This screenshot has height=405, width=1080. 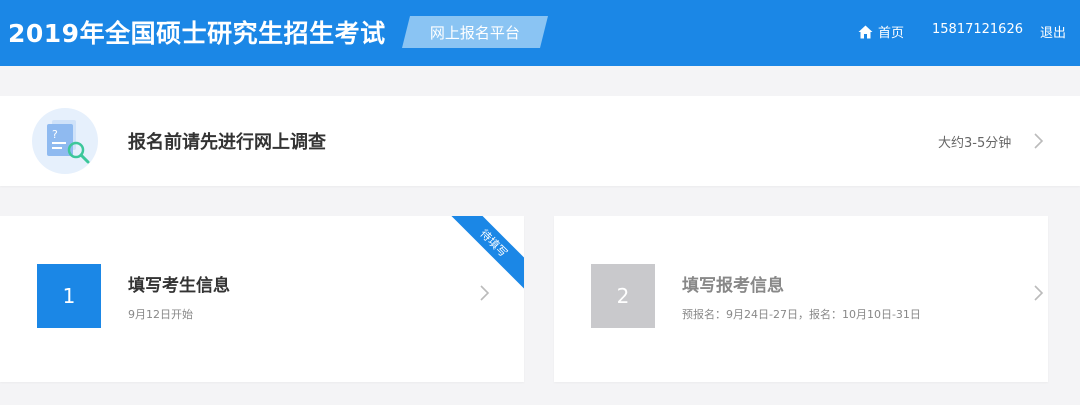 What do you see at coordinates (197, 33) in the screenshot?
I see `site-title: 2019年全国硕士研究生招生考试` at bounding box center [197, 33].